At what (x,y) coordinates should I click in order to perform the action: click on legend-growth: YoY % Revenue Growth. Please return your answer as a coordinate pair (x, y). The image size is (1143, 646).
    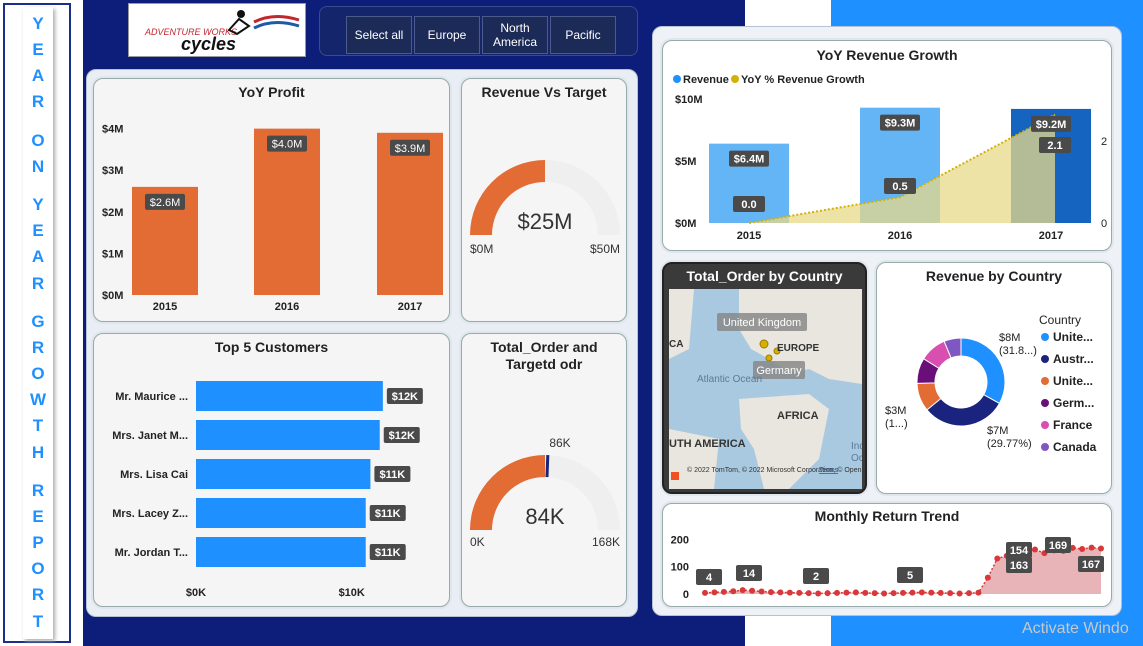
    Looking at the image, I should click on (803, 80).